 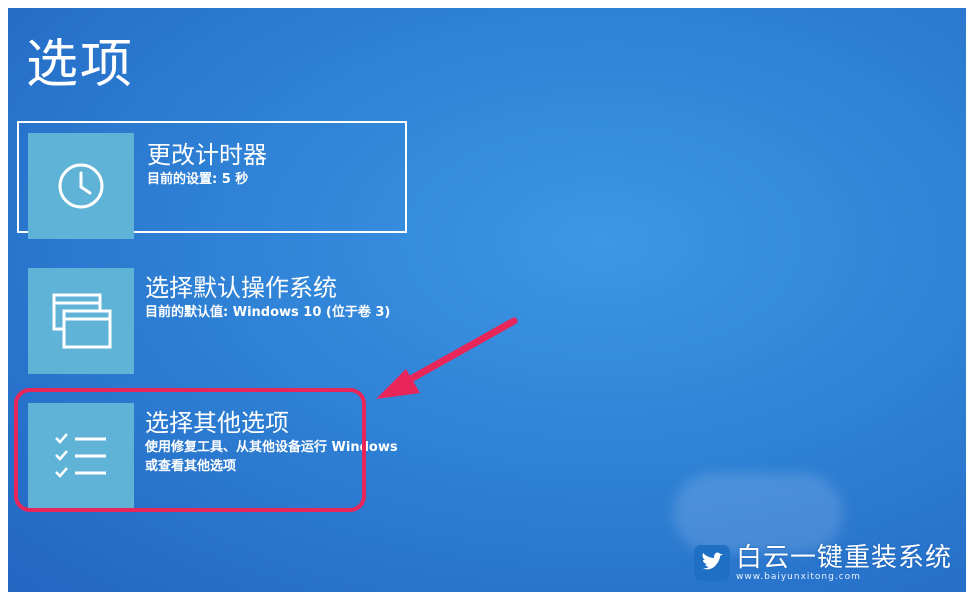 What do you see at coordinates (207, 155) in the screenshot?
I see `option-title: 更改计时器` at bounding box center [207, 155].